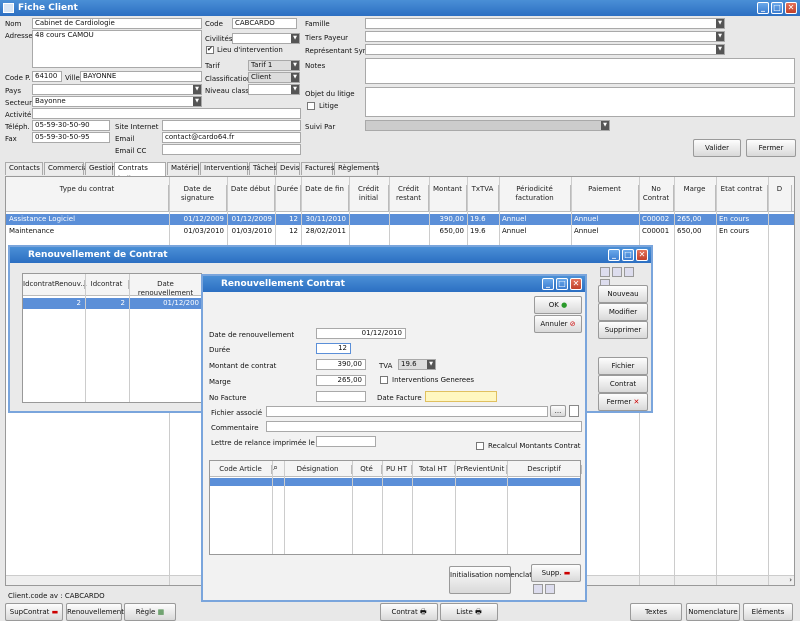 The width and height of the screenshot is (800, 621). What do you see at coordinates (544, 469) in the screenshot?
I see `column-header: Descriptif` at bounding box center [544, 469].